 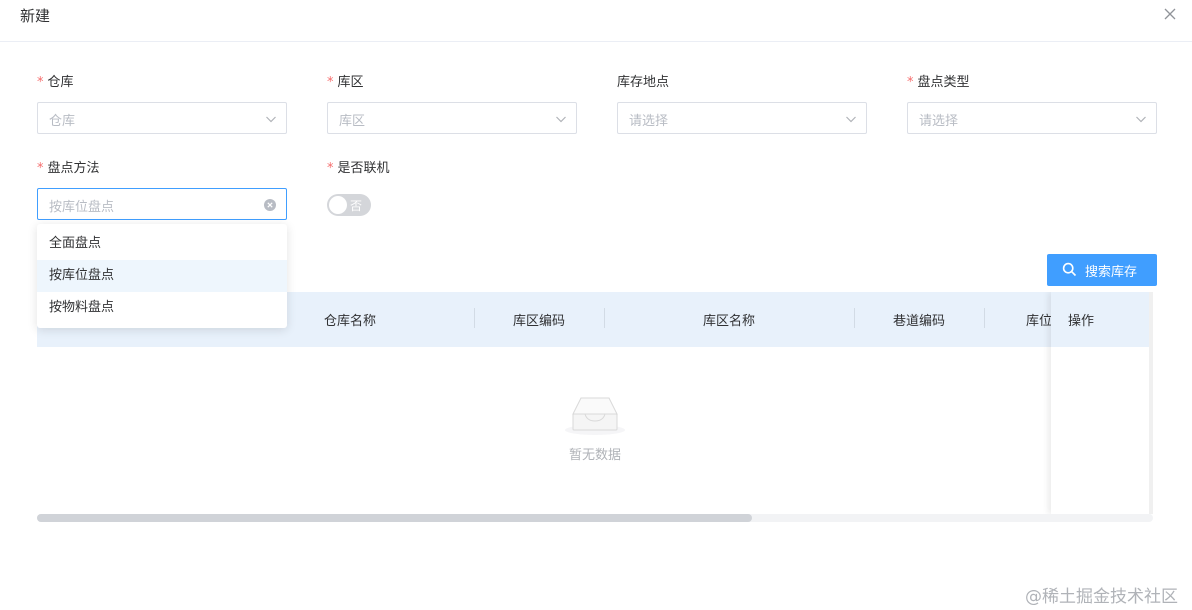 I want to click on warehouse-label: * 仓库, so click(x=55, y=82).